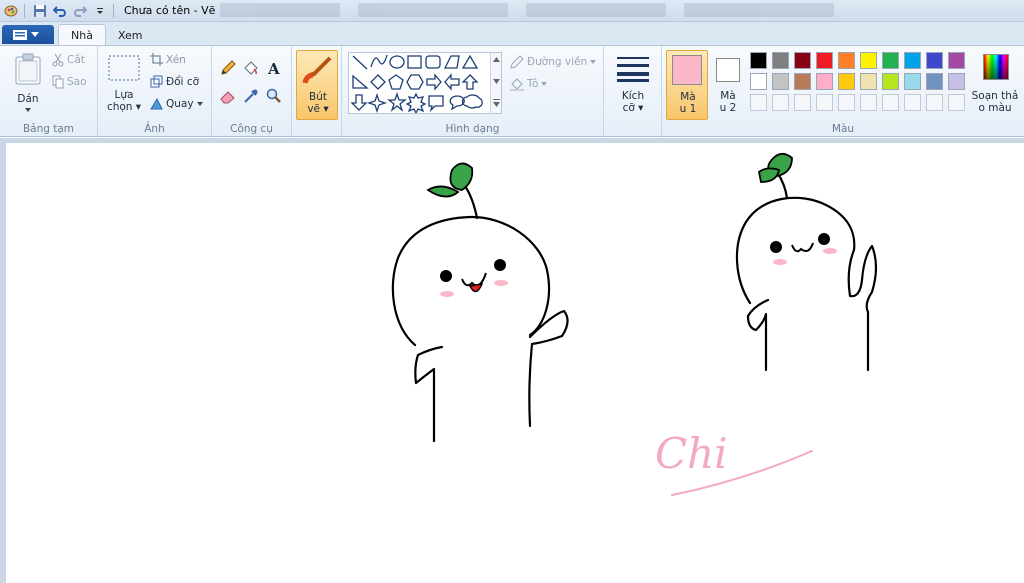 The height and width of the screenshot is (583, 1024). I want to click on title-bar: Chưa có tên - Vẽ, so click(512, 11).